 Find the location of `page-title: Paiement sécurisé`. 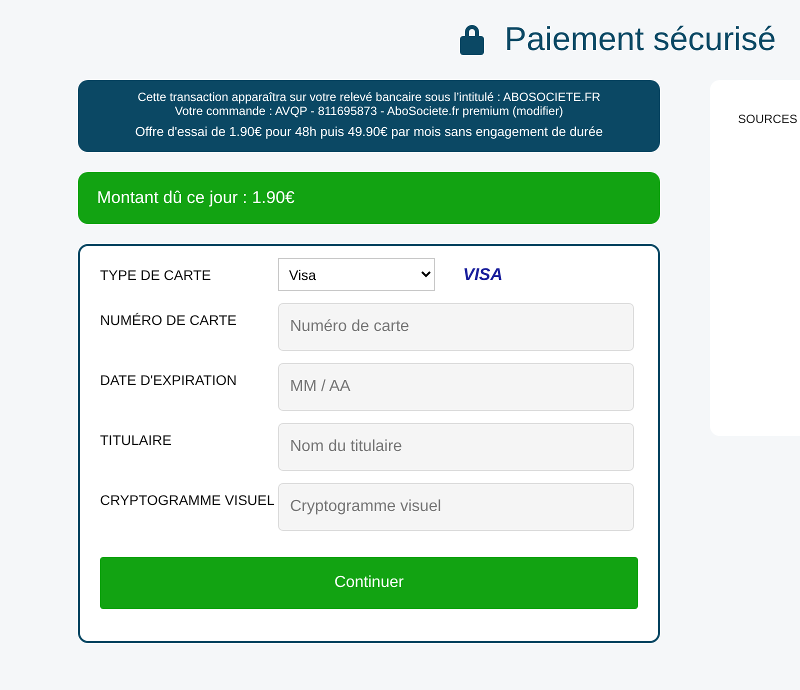

page-title: Paiement sécurisé is located at coordinates (640, 39).